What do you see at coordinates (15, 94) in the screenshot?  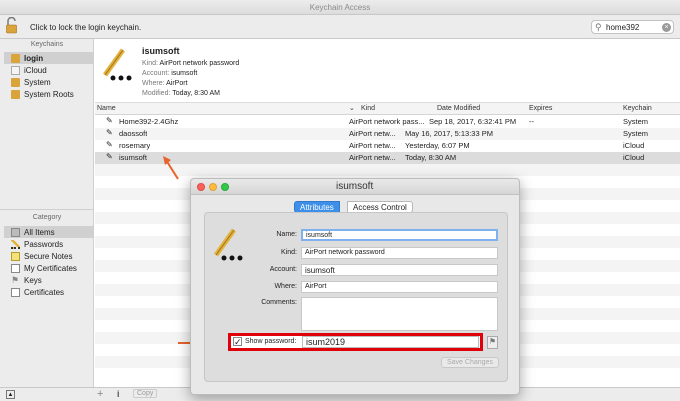 I see `keychain-lock-icon` at bounding box center [15, 94].